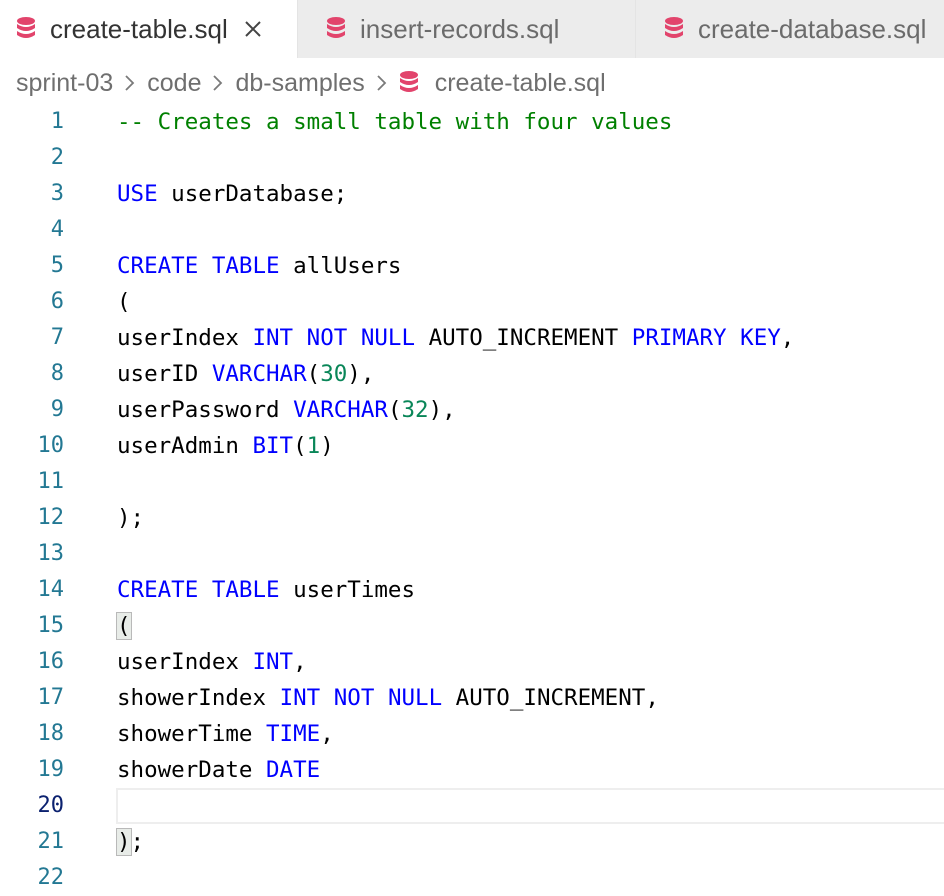 Image resolution: width=944 pixels, height=896 pixels. I want to click on line-number: 5, so click(57, 265).